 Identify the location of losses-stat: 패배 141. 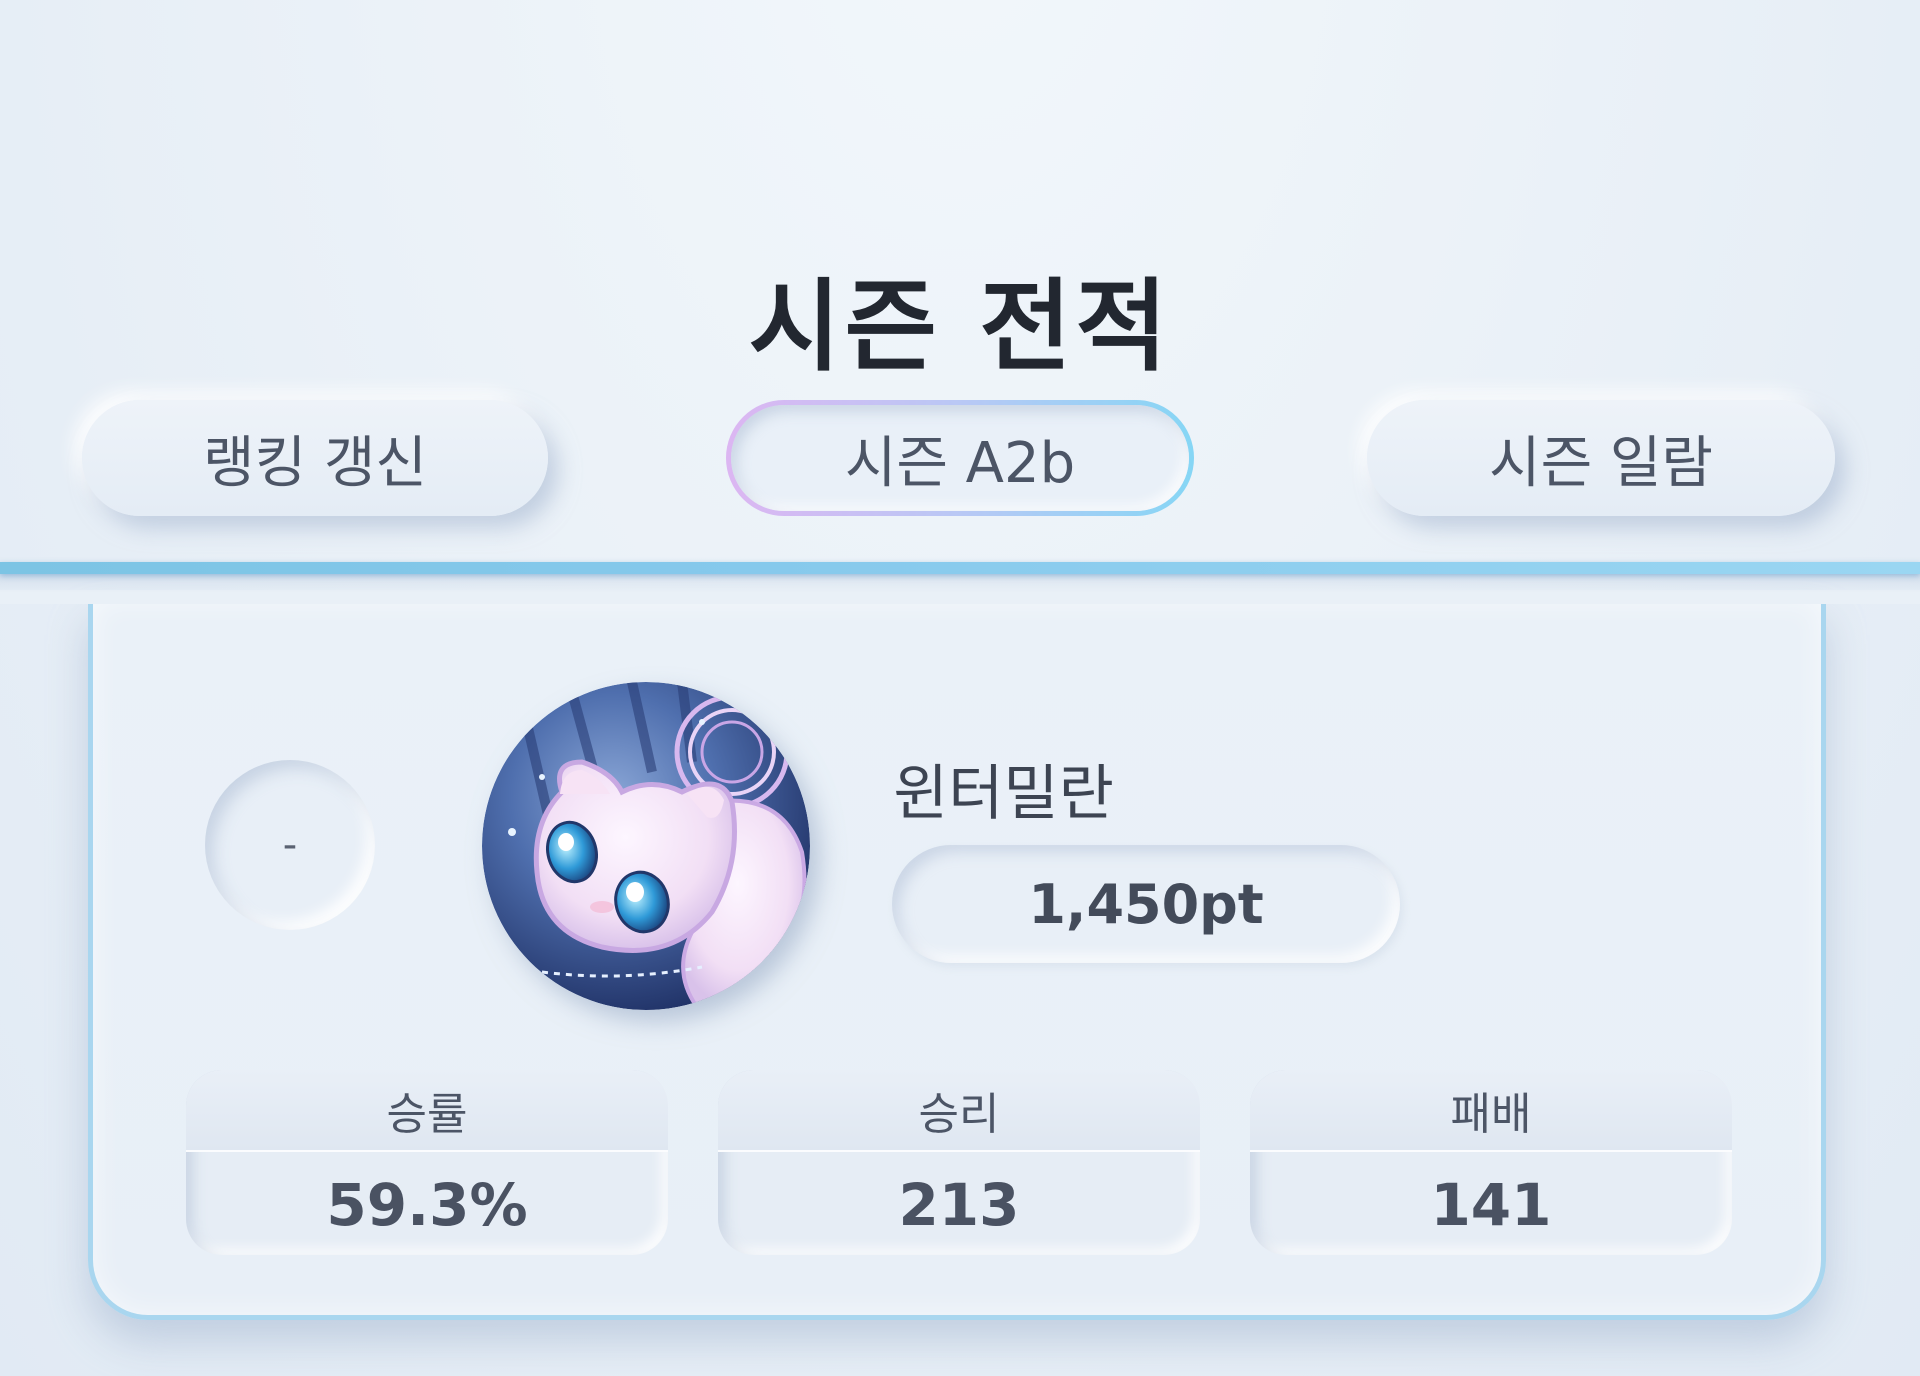
(1491, 1162).